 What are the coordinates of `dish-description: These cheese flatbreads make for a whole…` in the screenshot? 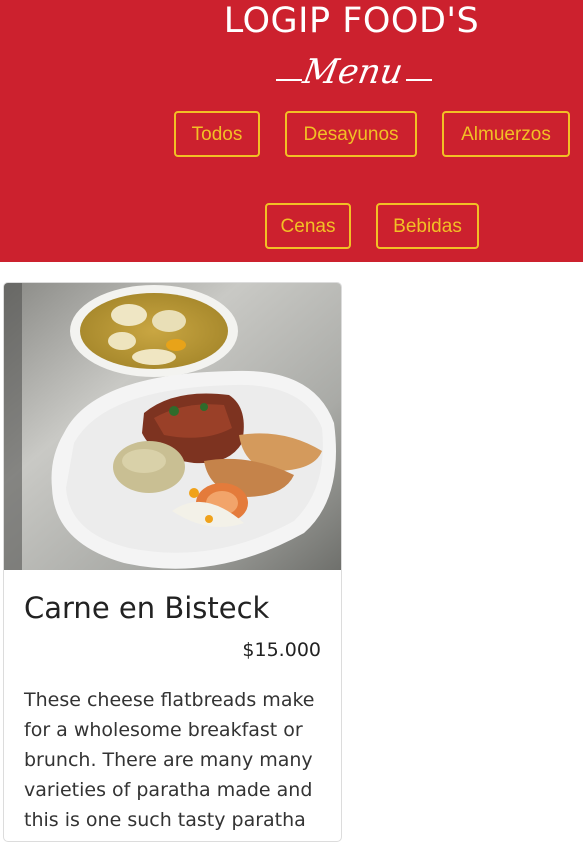 It's located at (169, 760).